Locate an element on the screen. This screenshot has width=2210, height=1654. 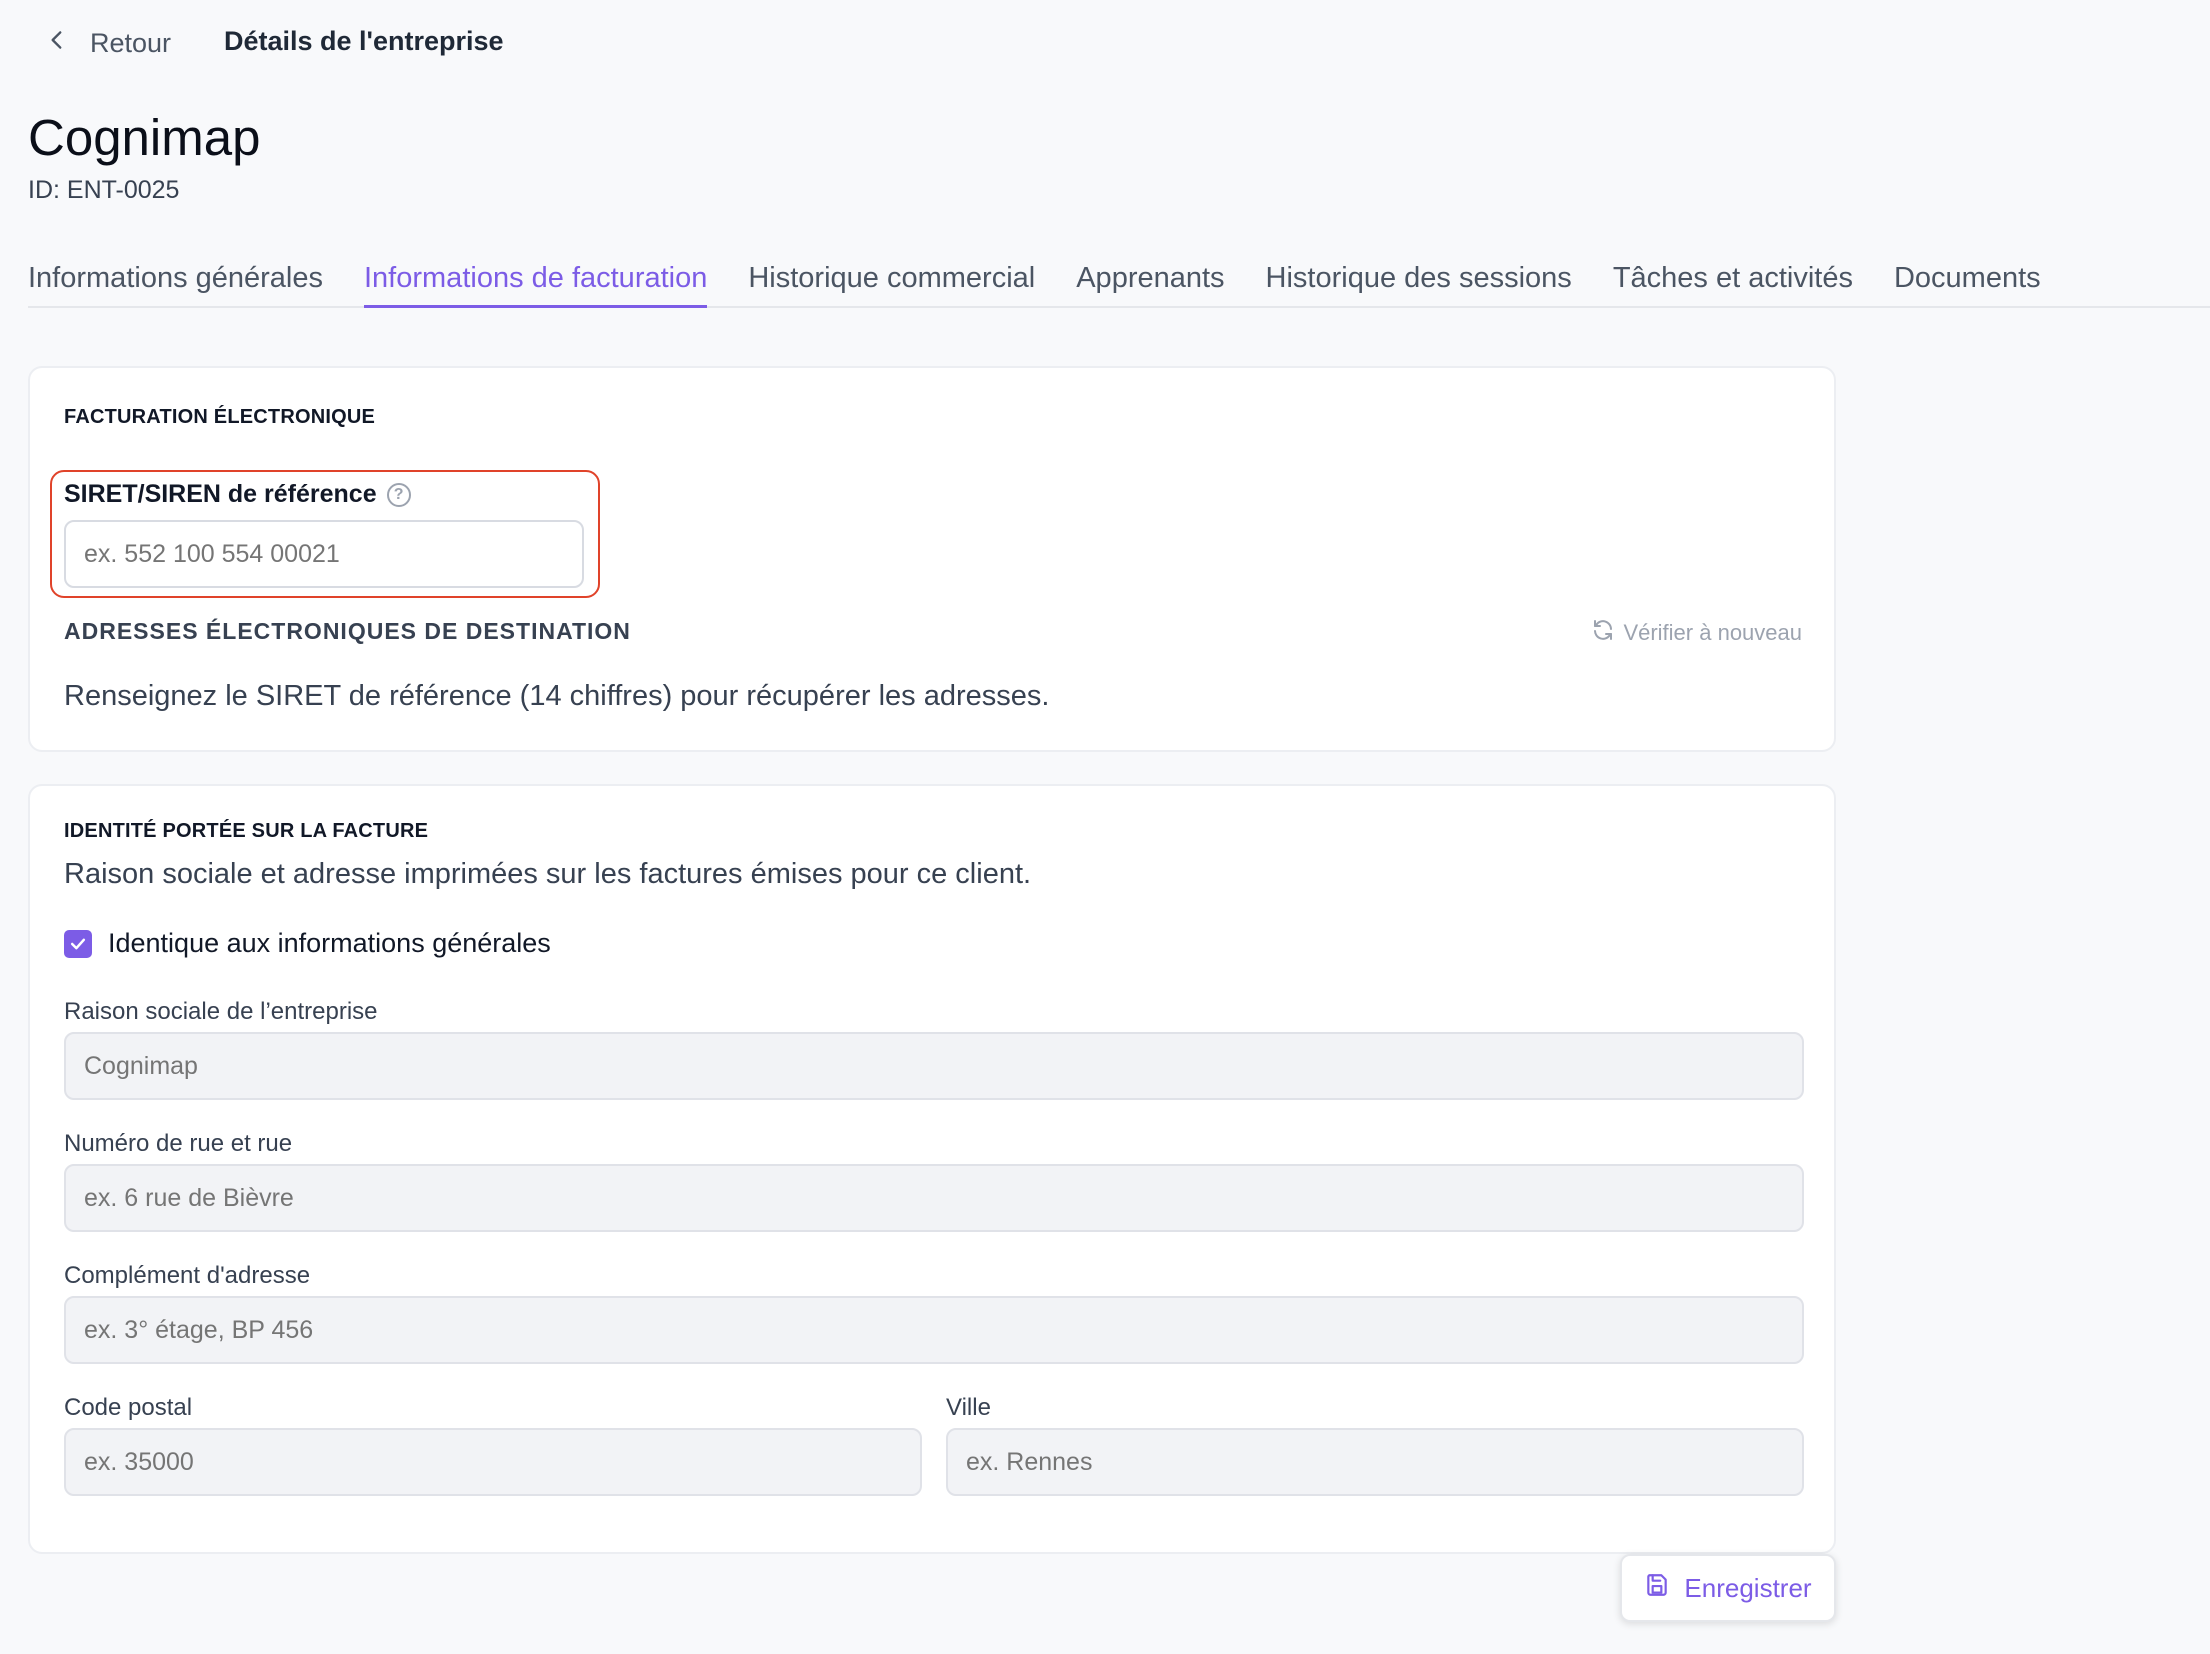
destination-addresses-title: ADRESSES ÉLECTRONIQUES DE DESTINATION is located at coordinates (347, 631).